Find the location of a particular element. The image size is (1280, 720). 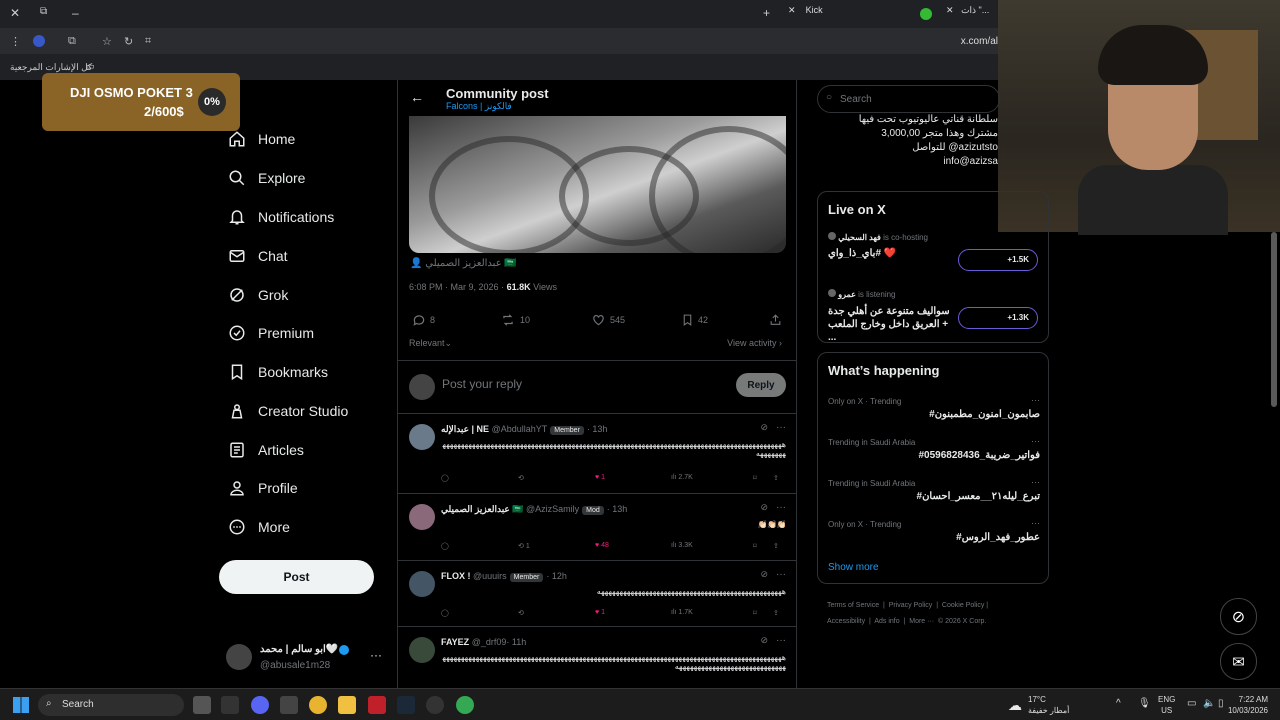

views-action: ılı 3.3K is located at coordinates (682, 545).